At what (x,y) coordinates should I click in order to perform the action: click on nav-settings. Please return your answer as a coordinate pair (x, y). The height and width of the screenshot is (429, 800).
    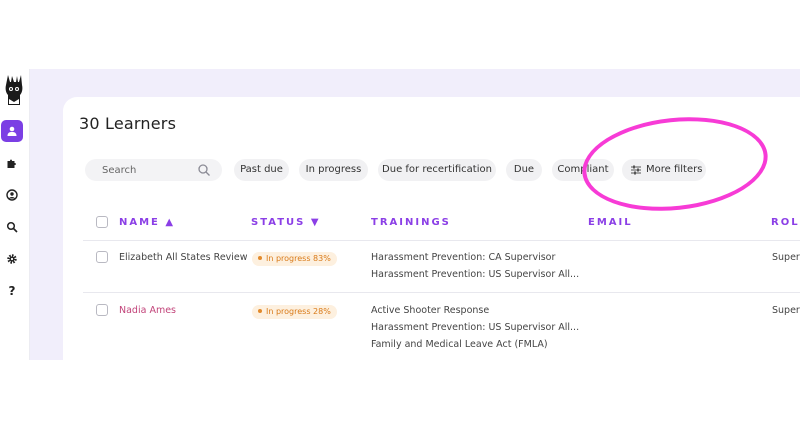
    Looking at the image, I should click on (12, 259).